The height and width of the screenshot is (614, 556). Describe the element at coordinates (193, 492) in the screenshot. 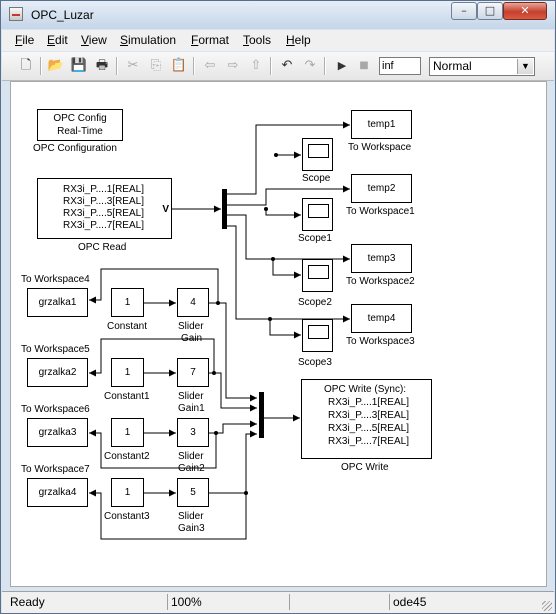

I see `slider-gain-block: 5` at that location.